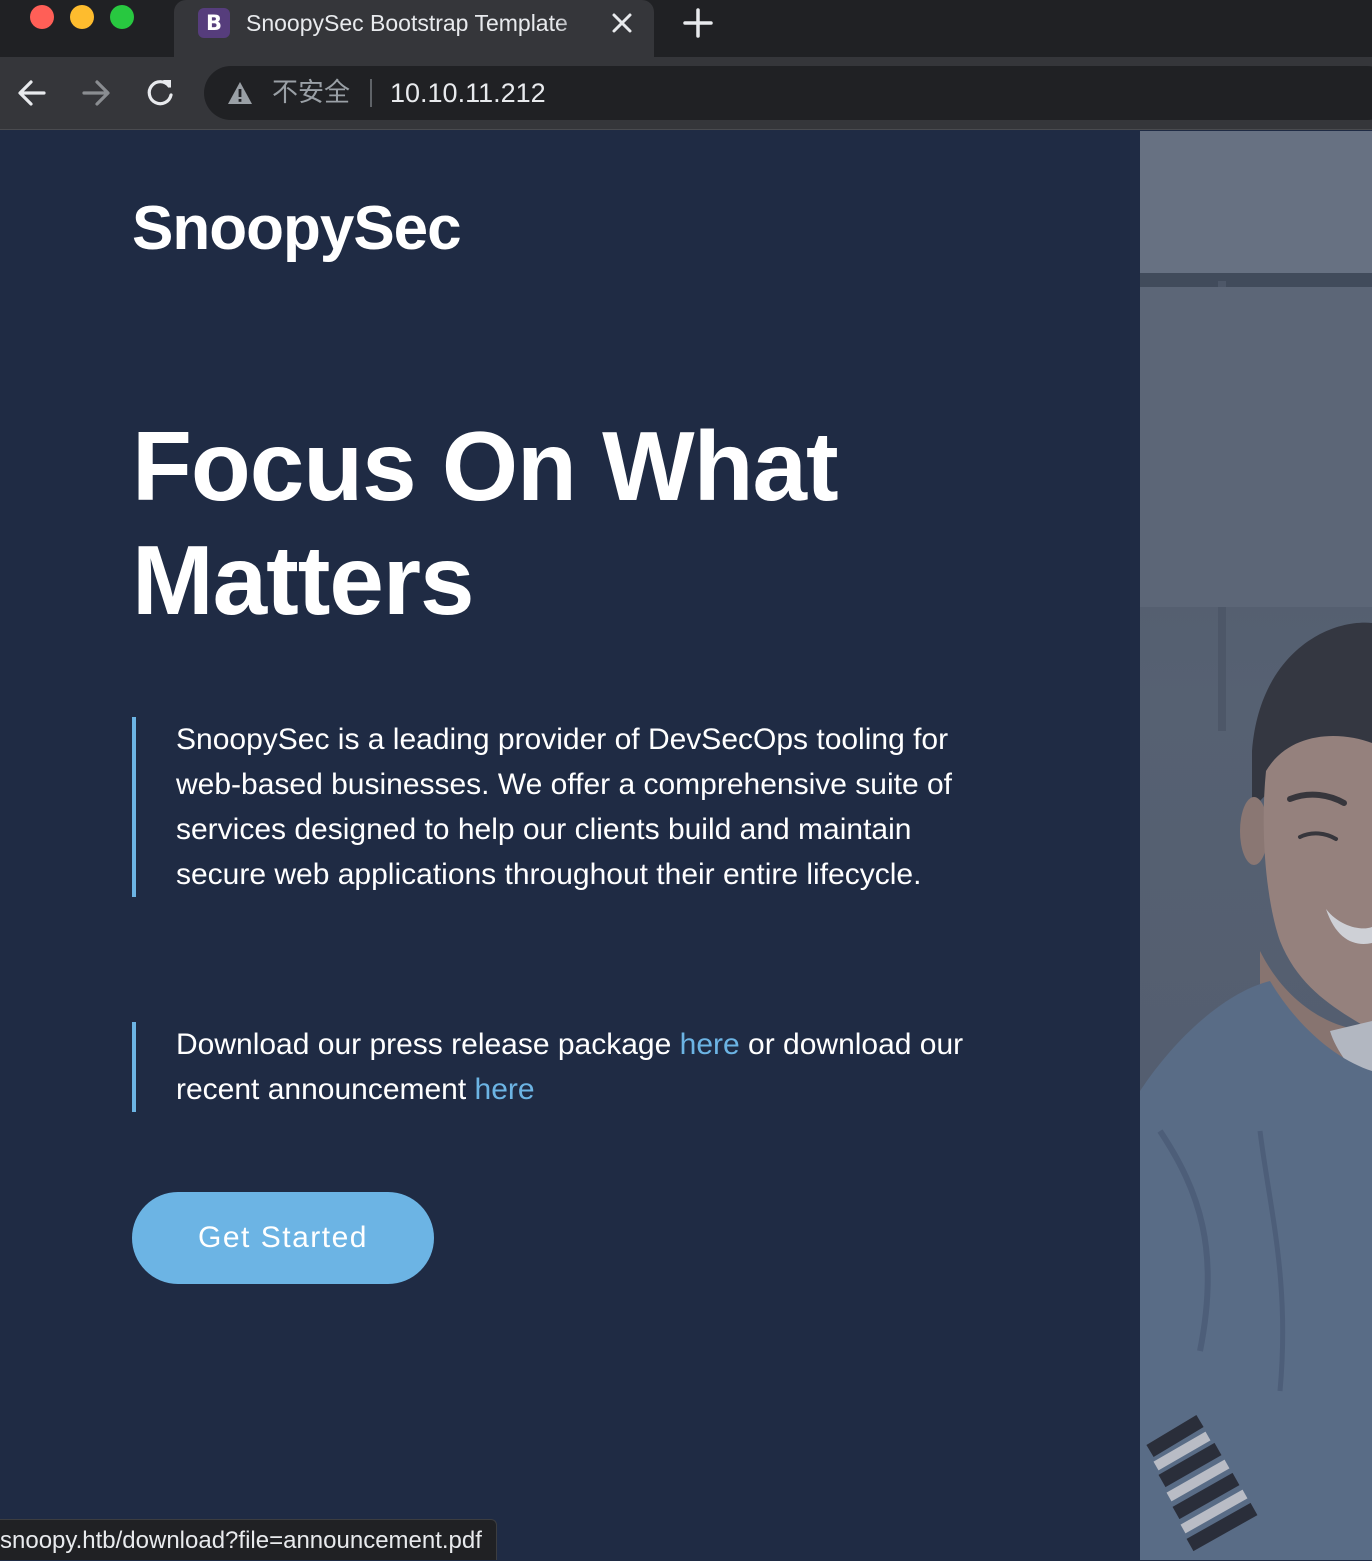  I want to click on url-text: 10.10.11.212, so click(468, 93).